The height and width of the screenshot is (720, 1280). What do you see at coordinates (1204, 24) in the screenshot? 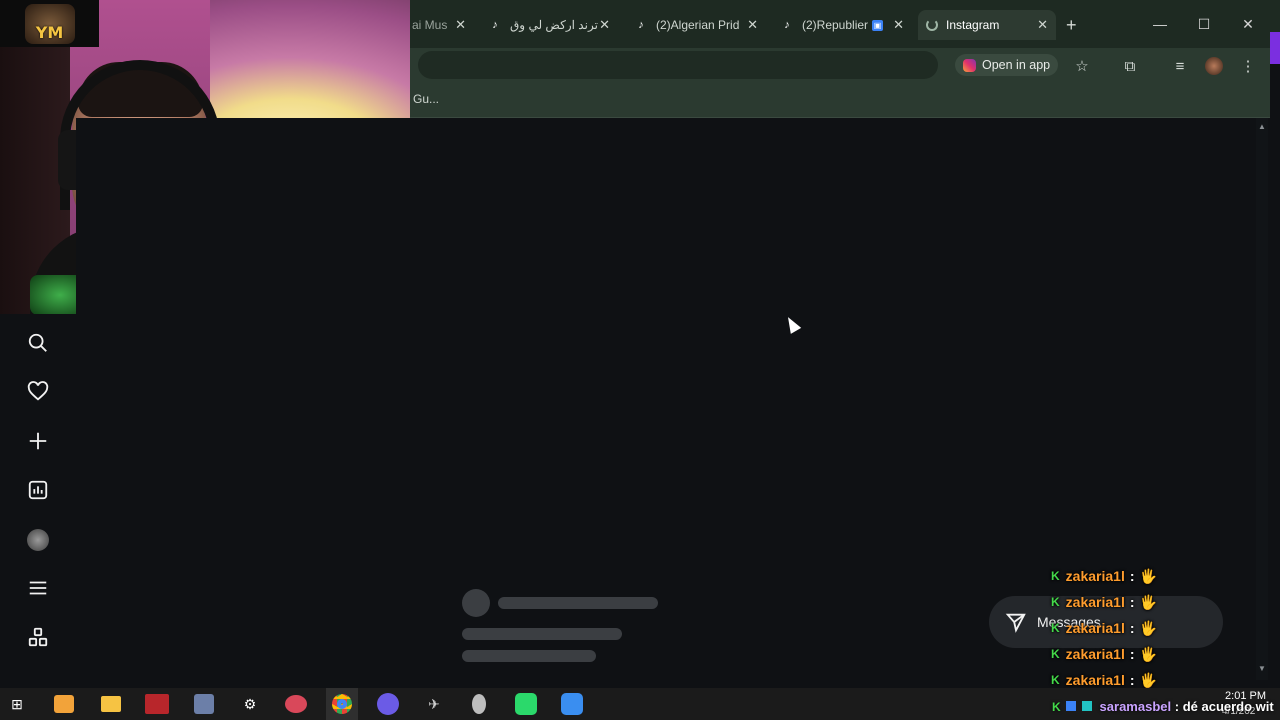
I see `maximize-button: ☐` at bounding box center [1204, 24].